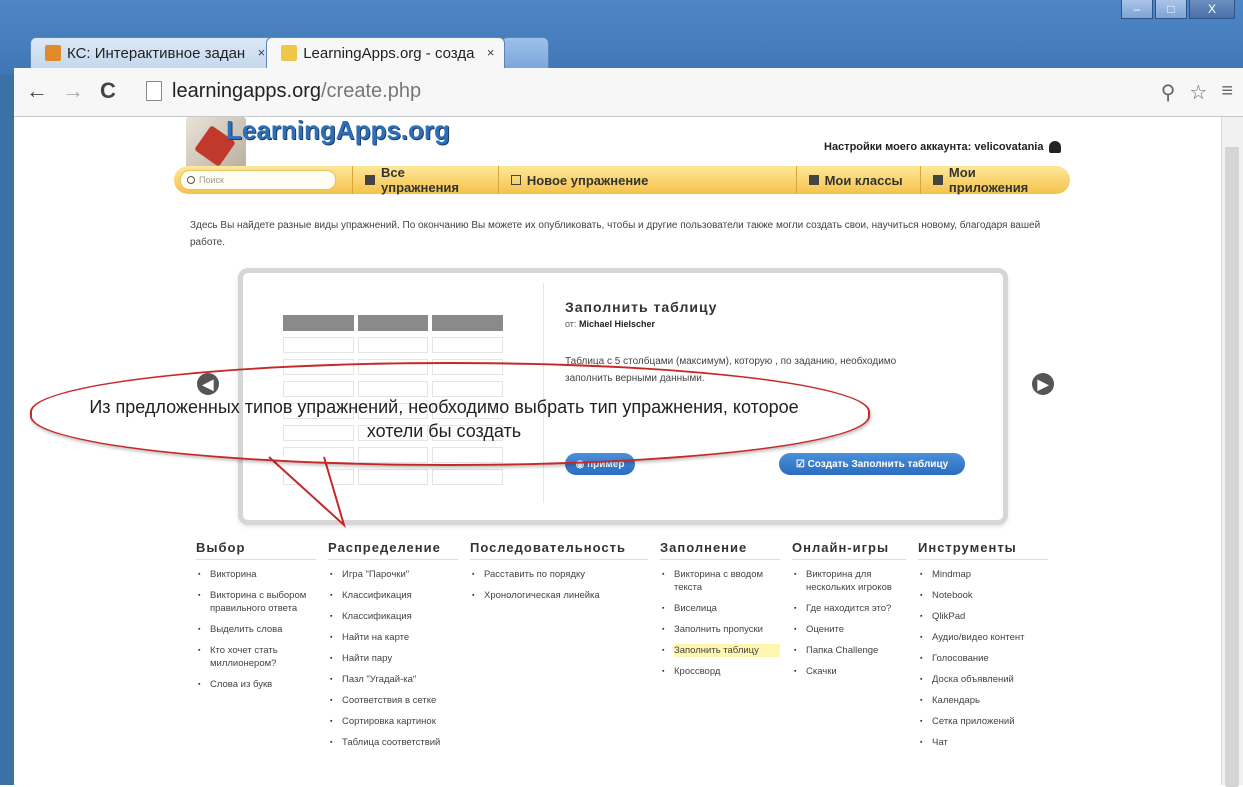 Image resolution: width=1243 pixels, height=787 pixels. What do you see at coordinates (937, 180) in the screenshot?
I see `folder-icon` at bounding box center [937, 180].